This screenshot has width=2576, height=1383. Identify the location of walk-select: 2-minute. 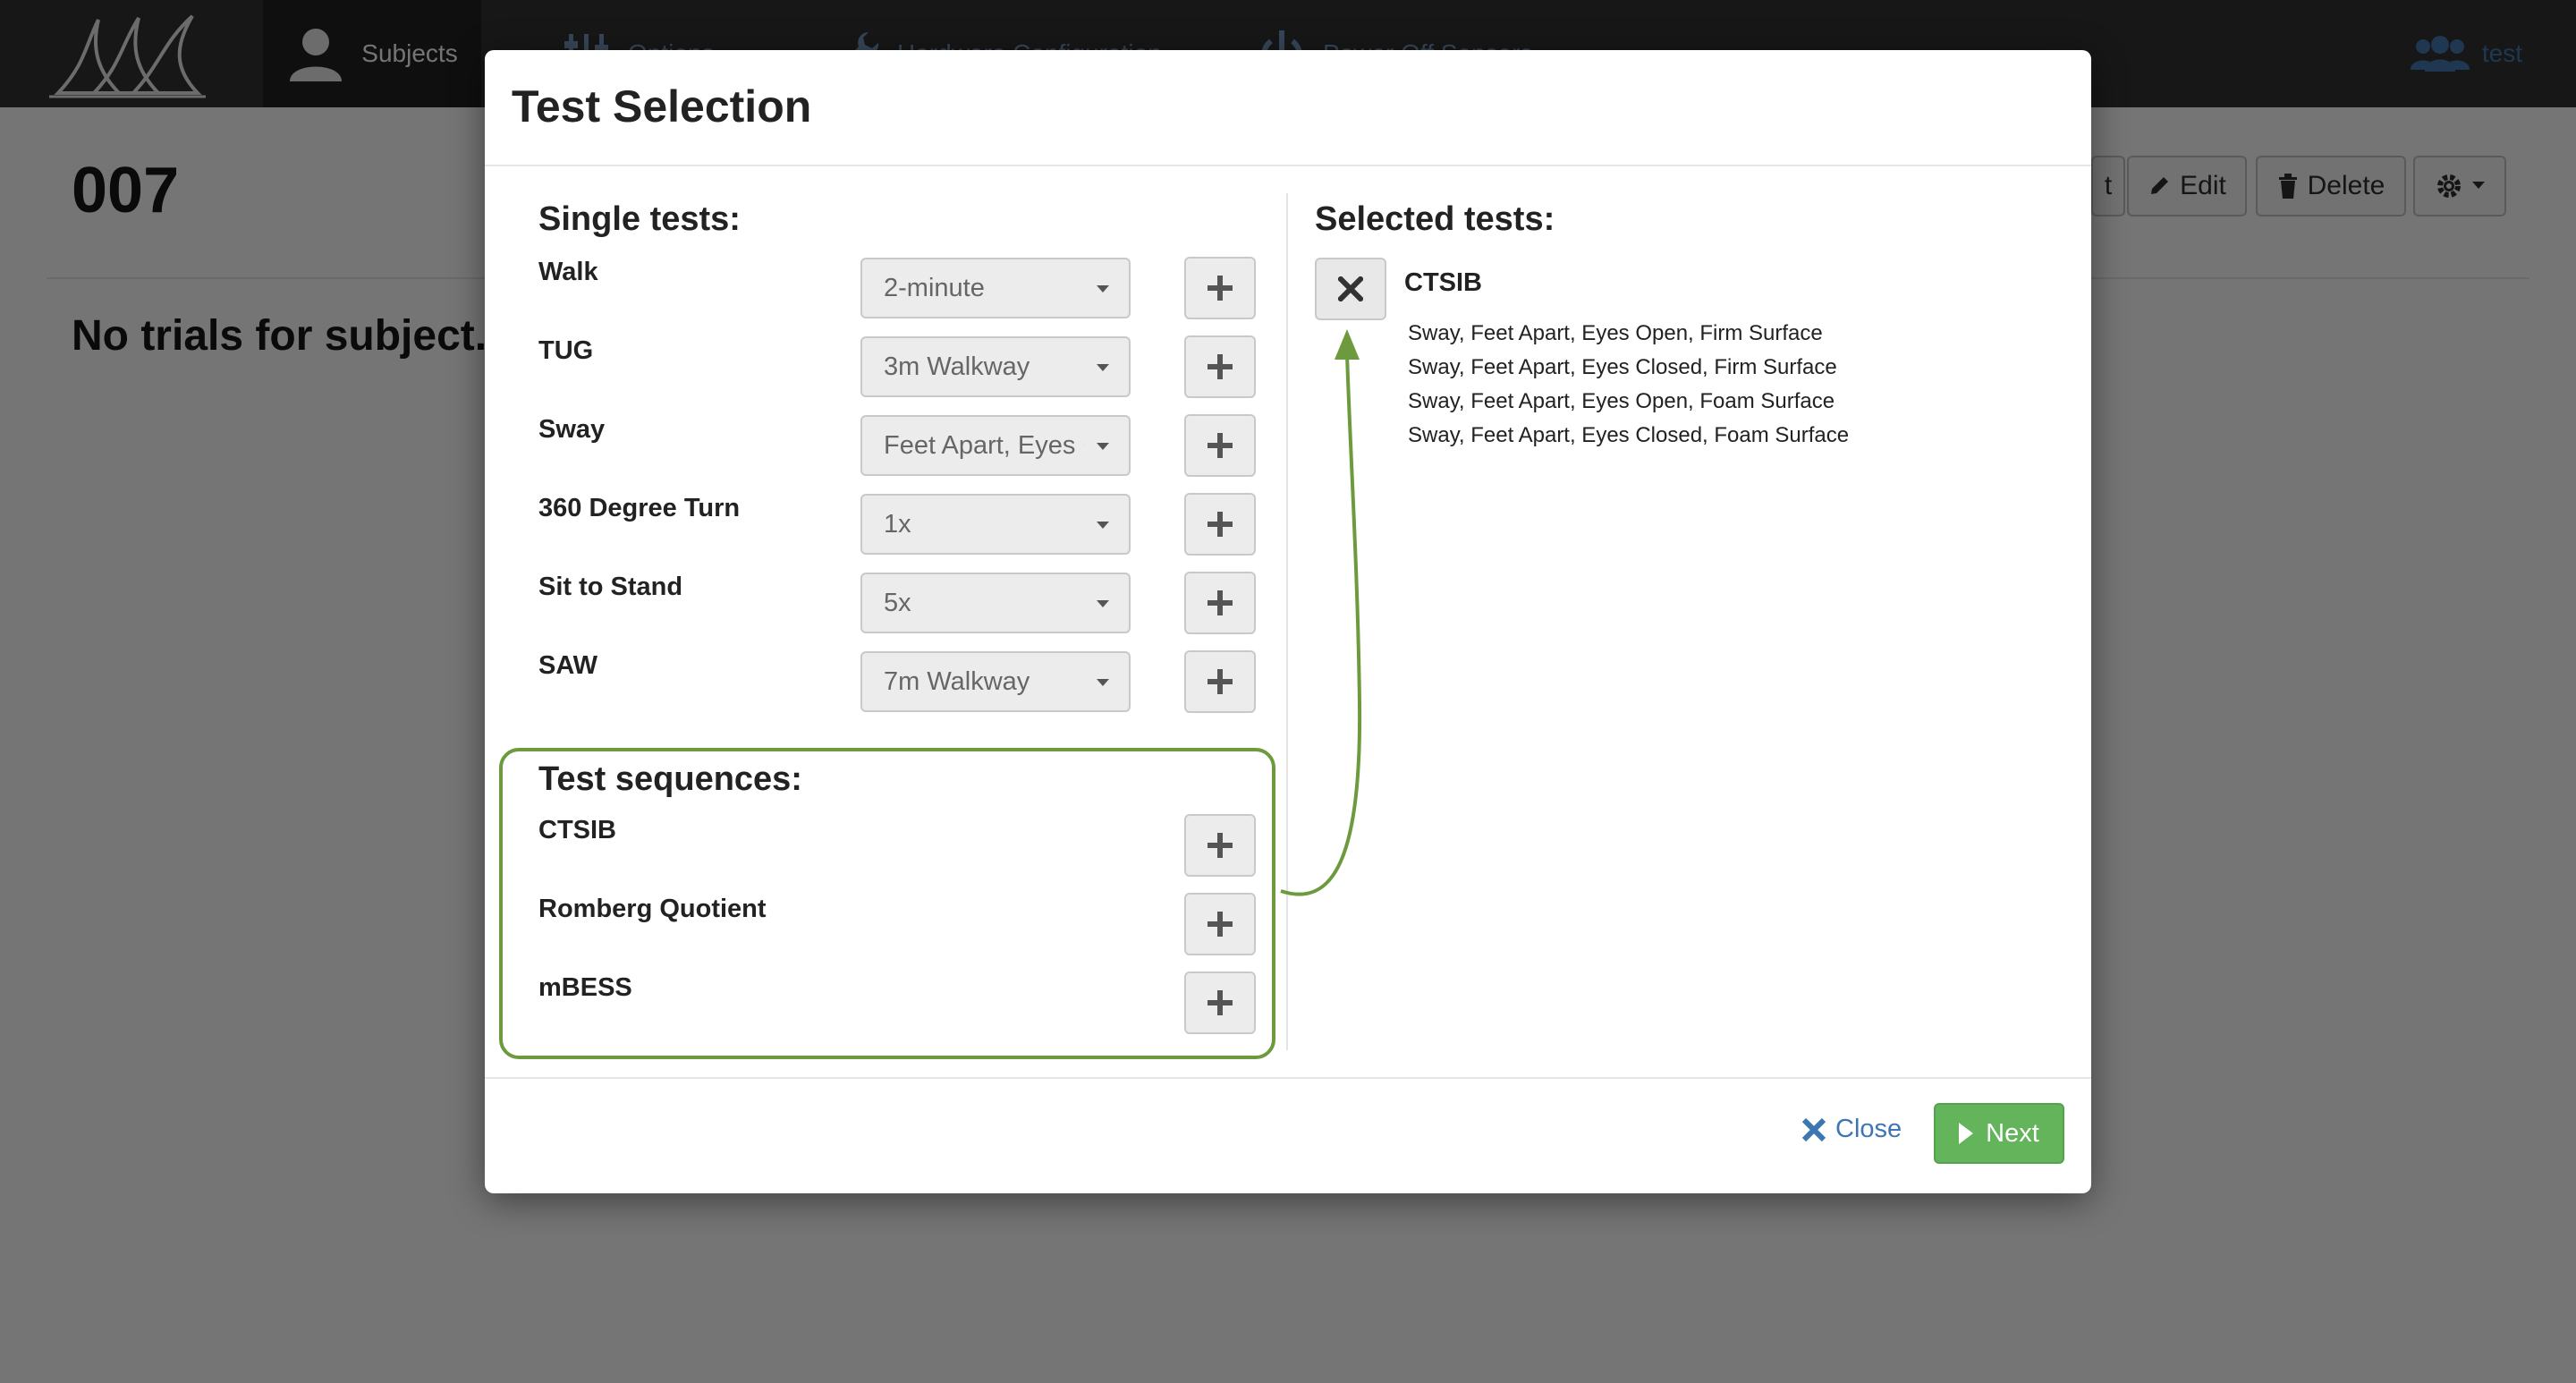
(995, 288).